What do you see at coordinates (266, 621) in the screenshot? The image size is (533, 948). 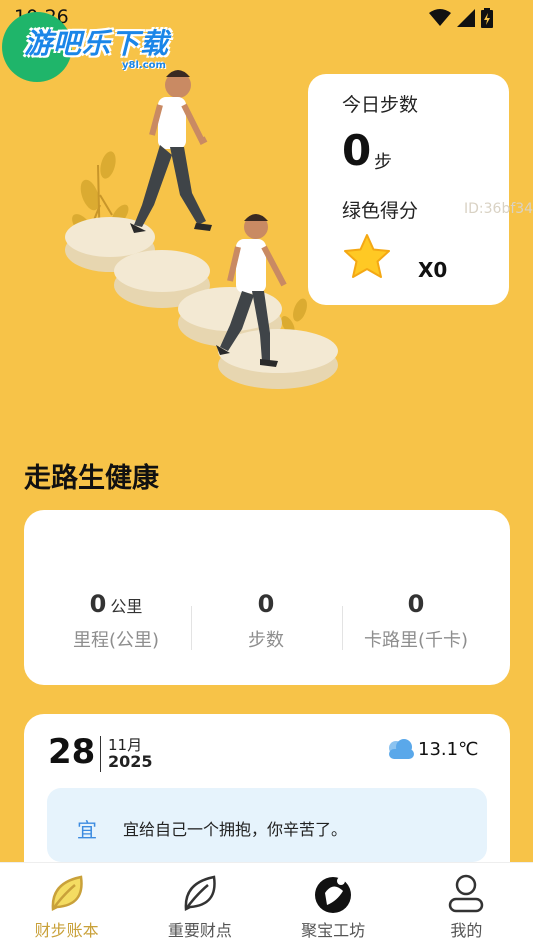 I see `steps-stat: 0 步数` at bounding box center [266, 621].